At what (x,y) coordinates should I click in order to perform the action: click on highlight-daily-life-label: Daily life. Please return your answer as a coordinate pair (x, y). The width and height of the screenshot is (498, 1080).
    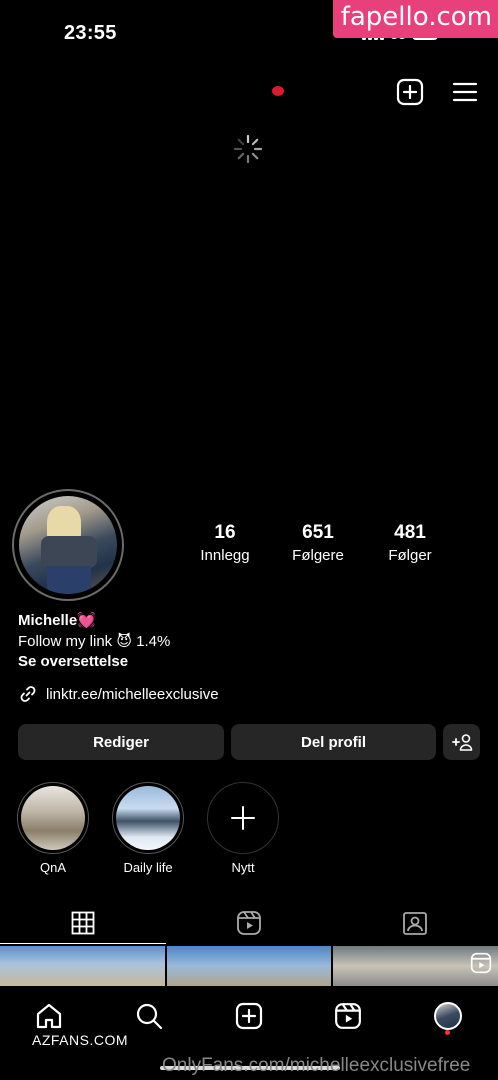
    Looking at the image, I should click on (148, 867).